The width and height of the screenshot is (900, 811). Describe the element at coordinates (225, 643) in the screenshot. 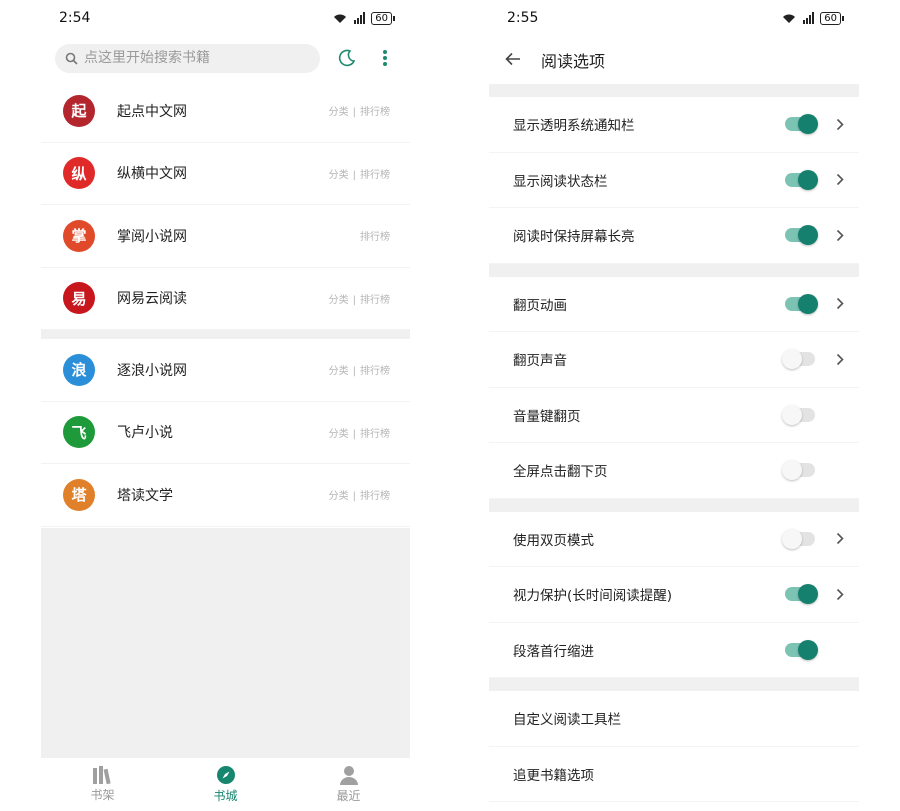

I see `empty-area` at that location.